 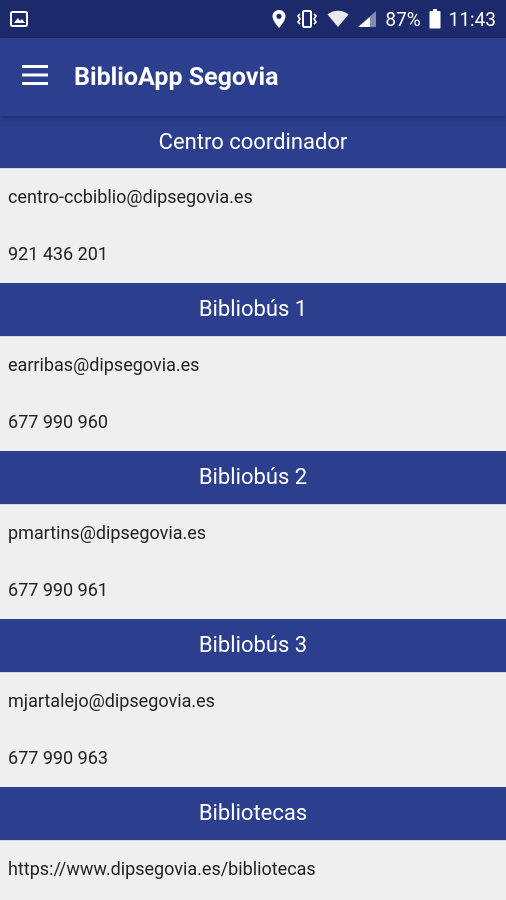 I want to click on hamburger-menu-icon, so click(x=35, y=77).